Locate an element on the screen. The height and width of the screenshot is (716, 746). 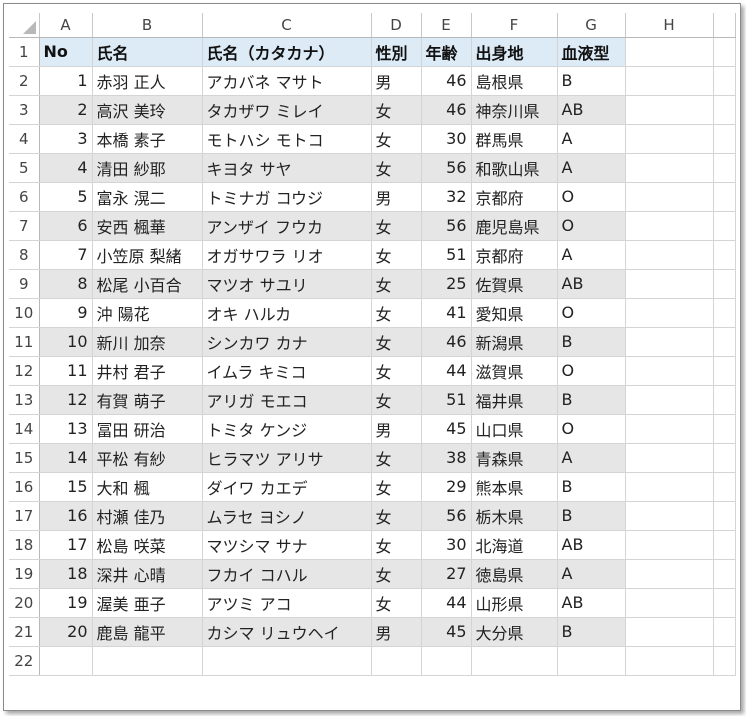
cell-age: 25 is located at coordinates (446, 284).